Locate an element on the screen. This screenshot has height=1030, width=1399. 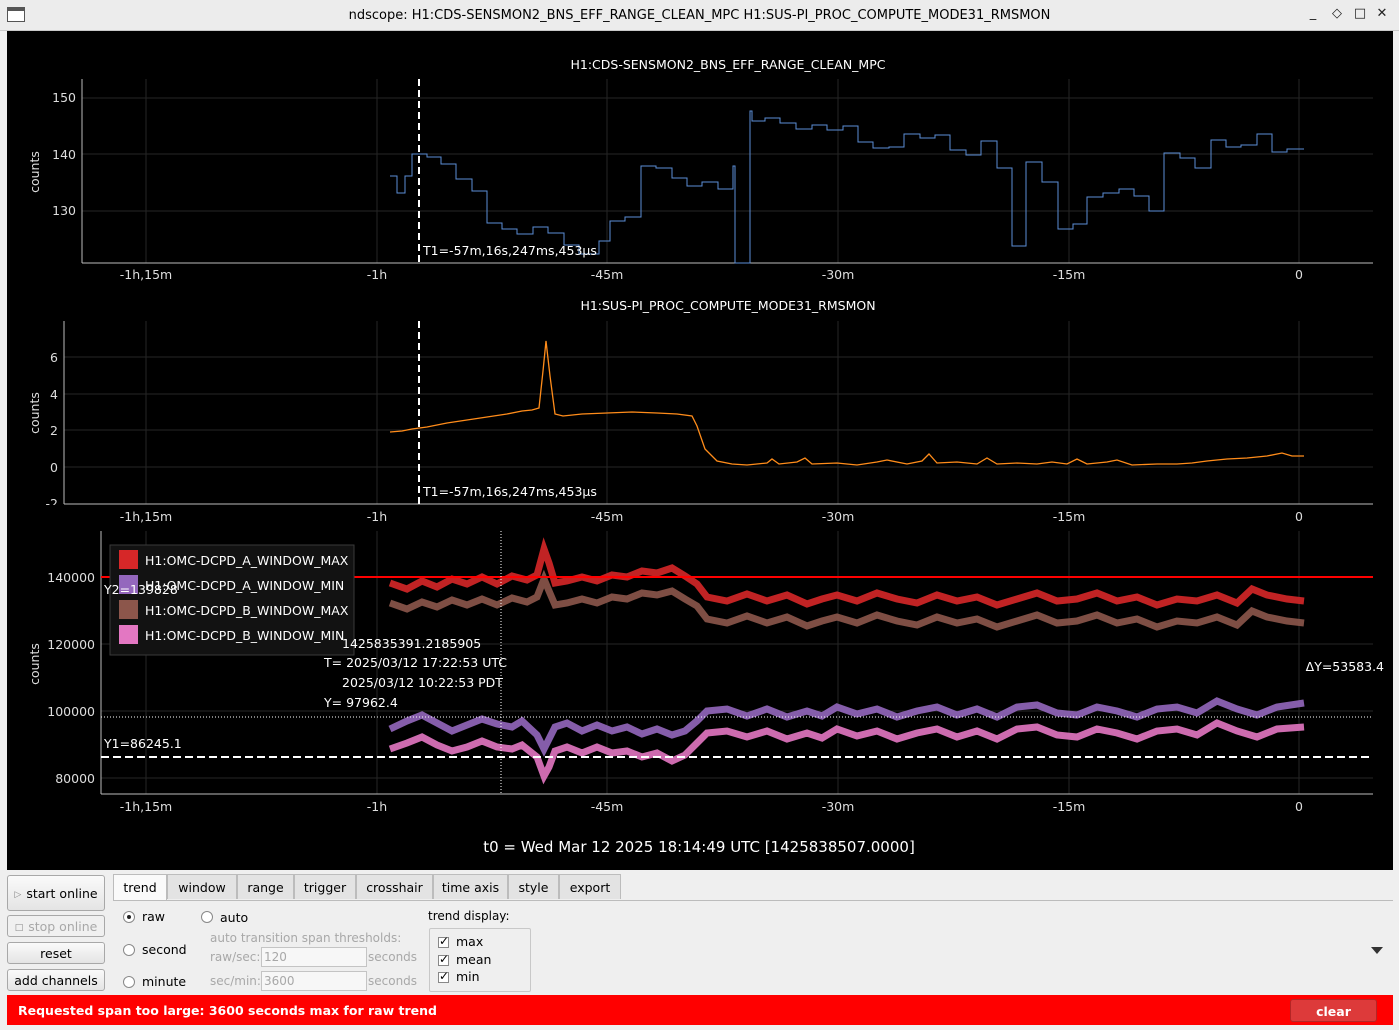
expand-arrow-icon is located at coordinates (1377, 950).